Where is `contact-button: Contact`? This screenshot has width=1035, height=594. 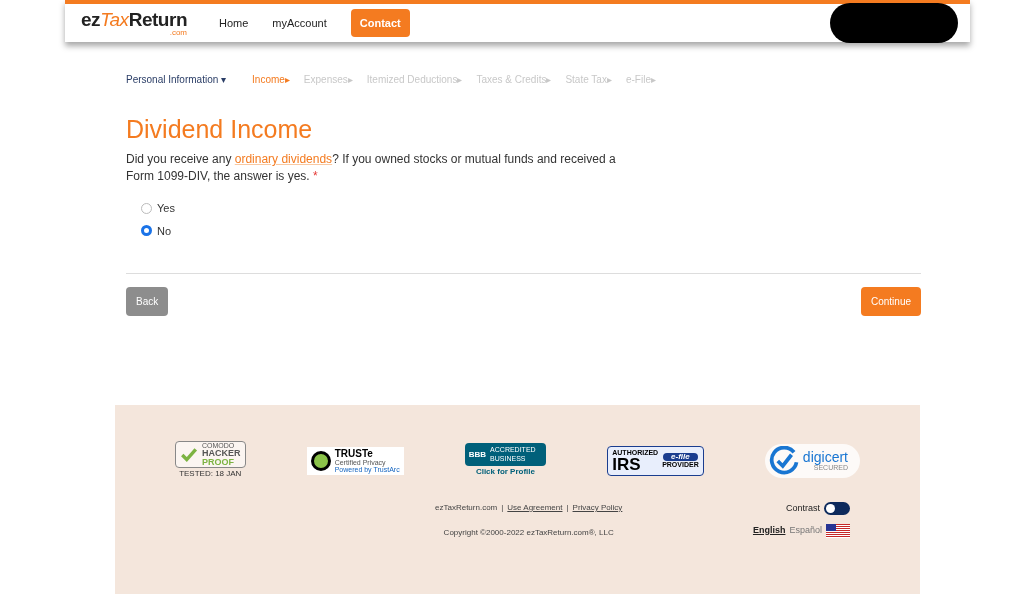 contact-button: Contact is located at coordinates (380, 23).